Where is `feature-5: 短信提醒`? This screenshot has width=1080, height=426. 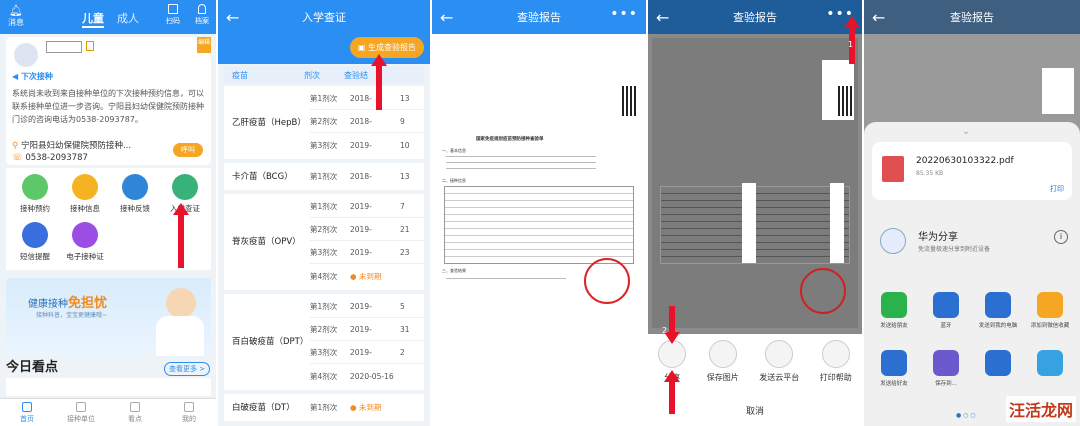
feature-5: 短信提醒 is located at coordinates (35, 242).